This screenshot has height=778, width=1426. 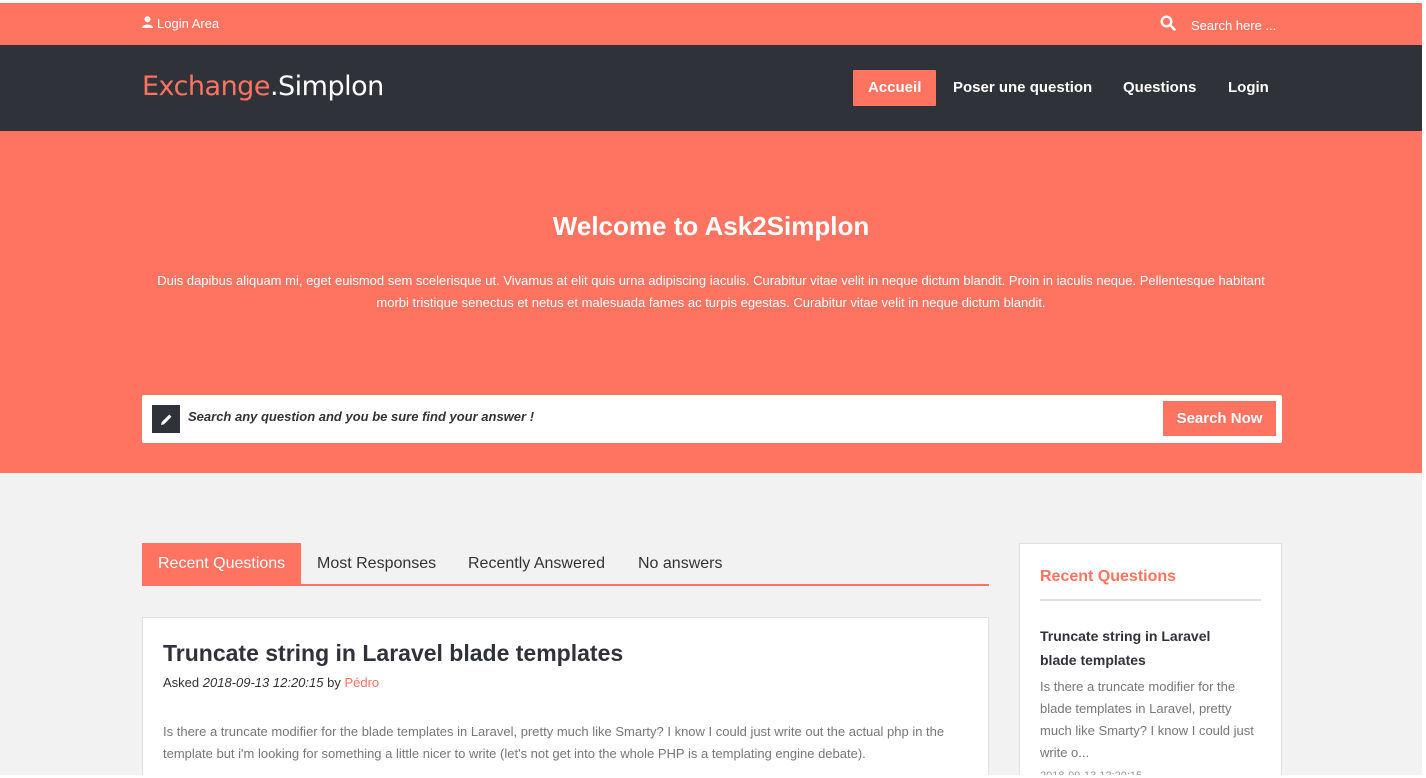 What do you see at coordinates (1219, 418) in the screenshot?
I see `search-now-button: Search Now` at bounding box center [1219, 418].